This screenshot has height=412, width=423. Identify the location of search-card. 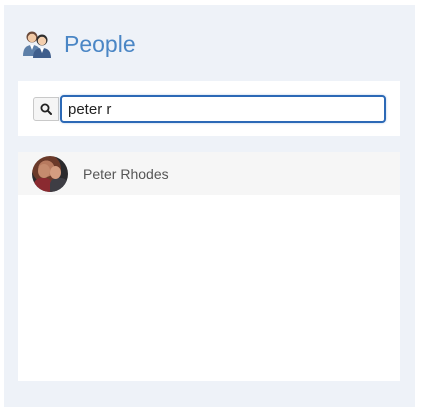
(209, 108).